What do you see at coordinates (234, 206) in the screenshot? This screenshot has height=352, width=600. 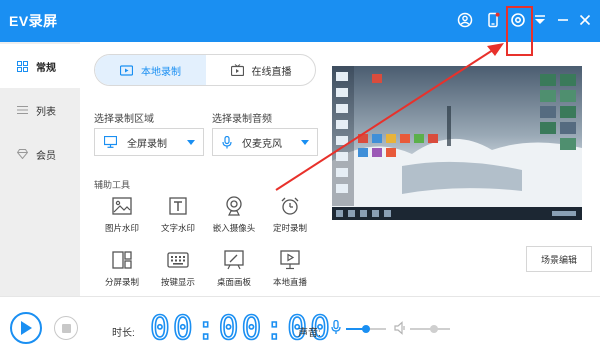 I see `webcam-icon` at bounding box center [234, 206].